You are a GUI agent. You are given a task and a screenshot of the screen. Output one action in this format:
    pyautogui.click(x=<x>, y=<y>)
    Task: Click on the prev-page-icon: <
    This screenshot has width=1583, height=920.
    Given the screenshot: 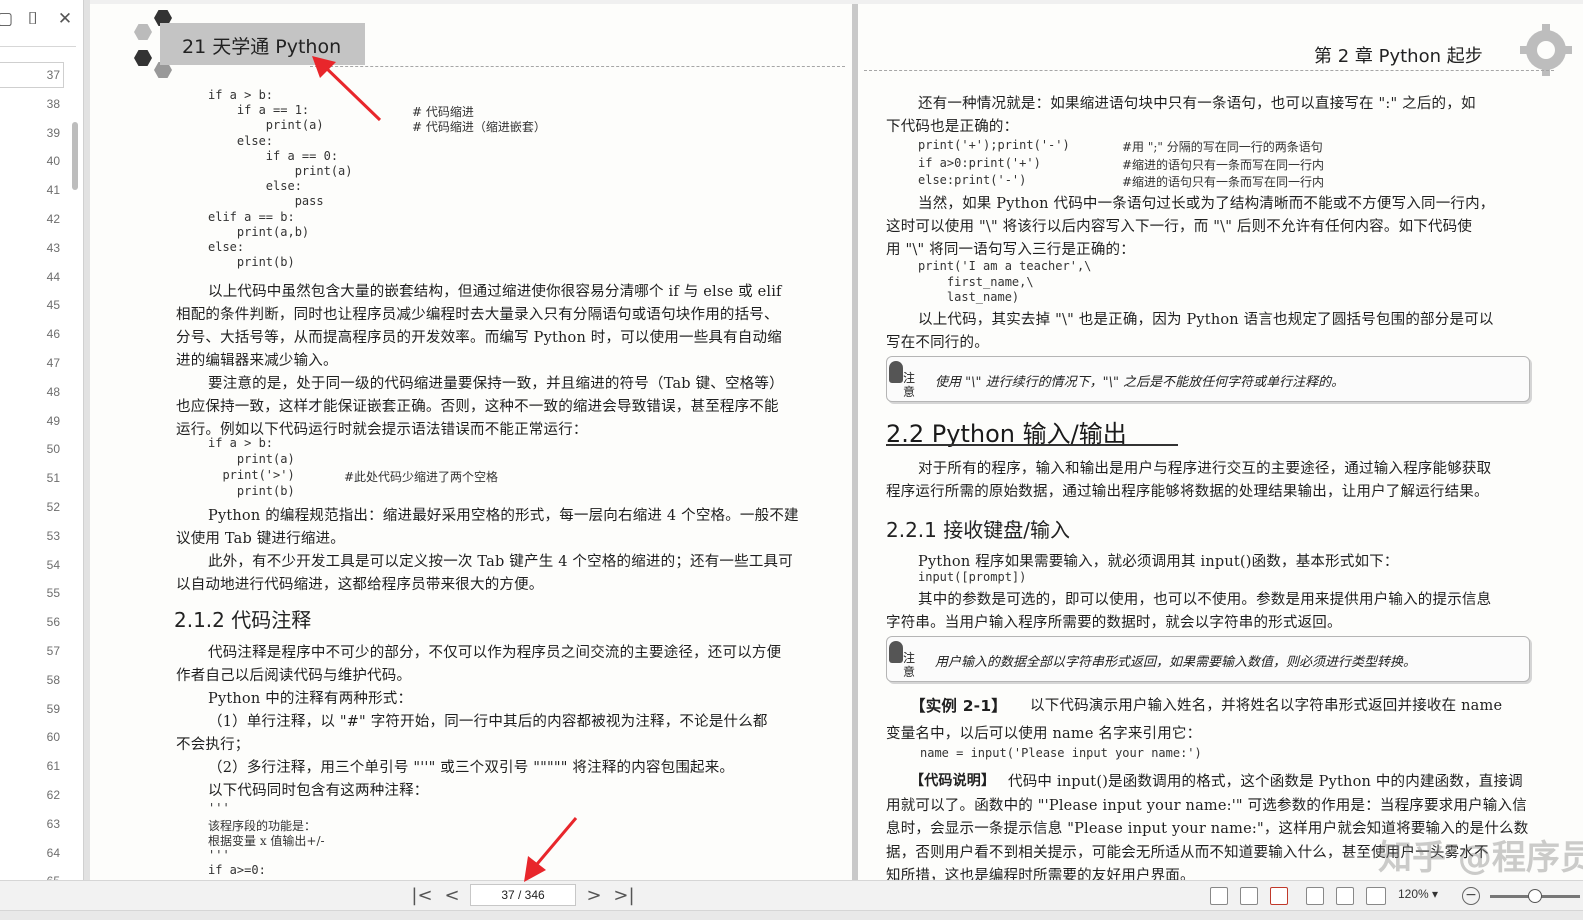 What is the action you would take?
    pyautogui.click(x=452, y=896)
    